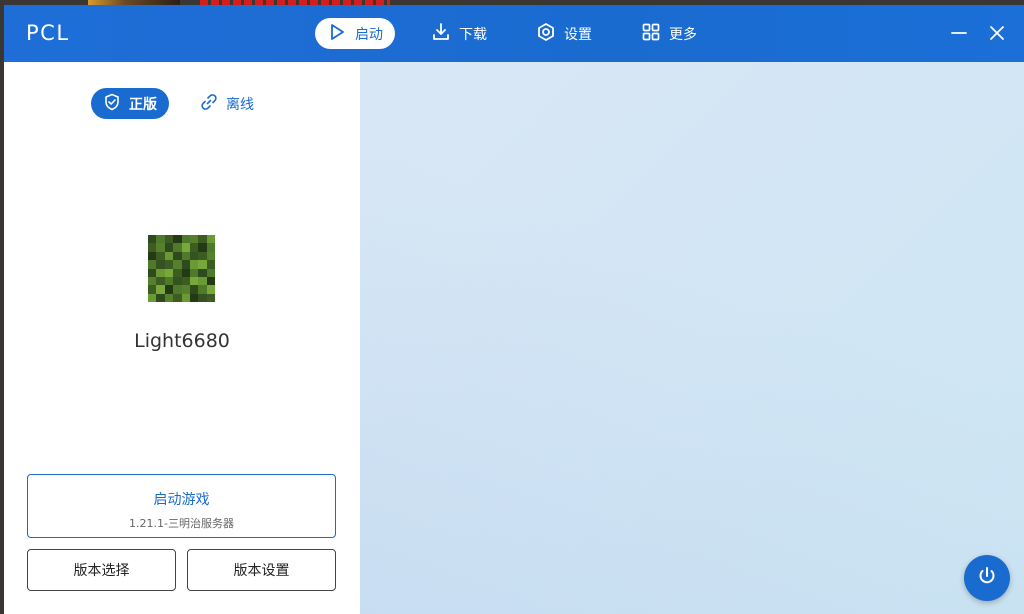 The height and width of the screenshot is (614, 1024). I want to click on power-button, so click(987, 578).